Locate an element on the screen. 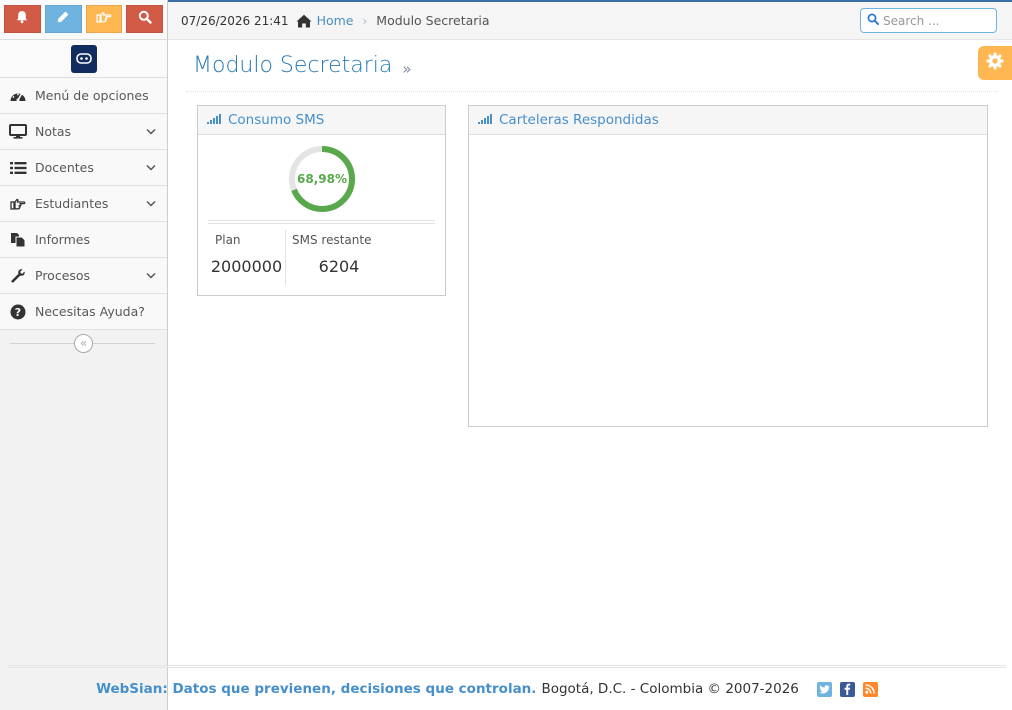  sidebar-item-label: Estudiantes is located at coordinates (72, 203).